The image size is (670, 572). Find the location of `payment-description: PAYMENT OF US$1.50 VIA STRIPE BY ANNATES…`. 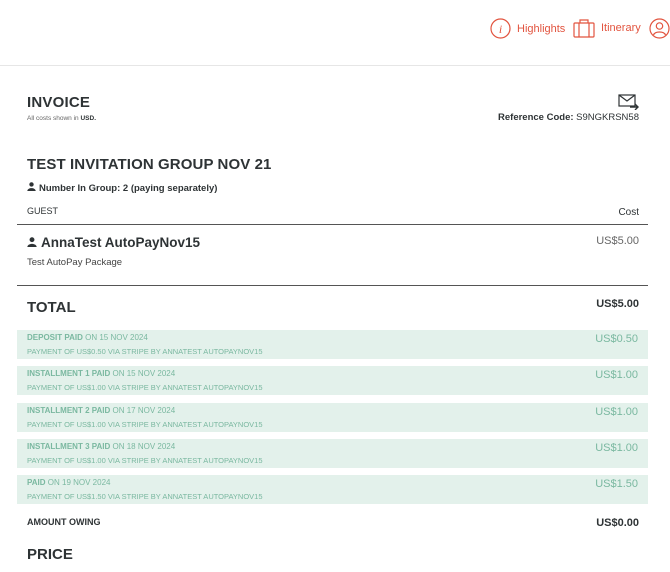

payment-description: PAYMENT OF US$1.50 VIA STRIPE BY ANNATES… is located at coordinates (145, 496).